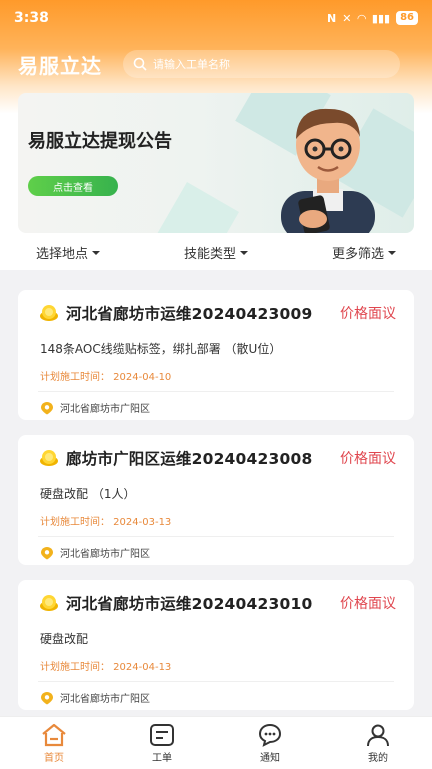  Describe the element at coordinates (31, 18) in the screenshot. I see `status-time: 3:38` at that location.